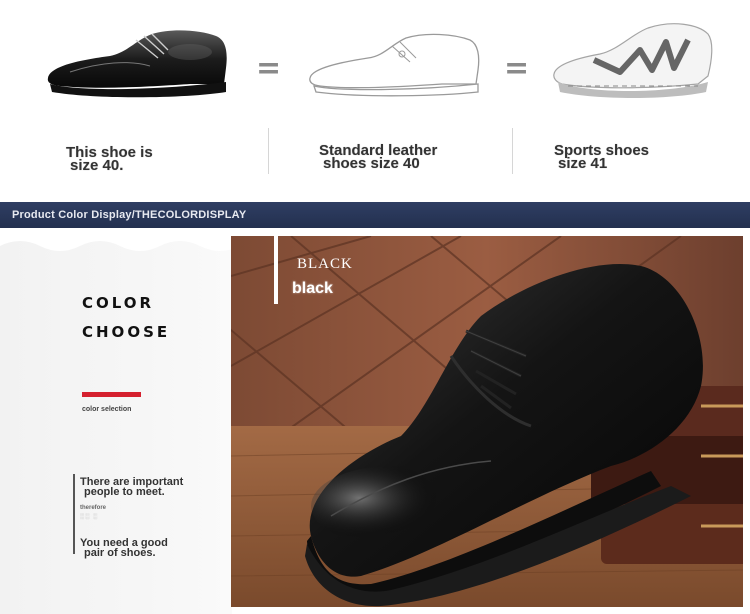 This screenshot has width=750, height=614. I want to click on color-title: COLOR, so click(118, 303).